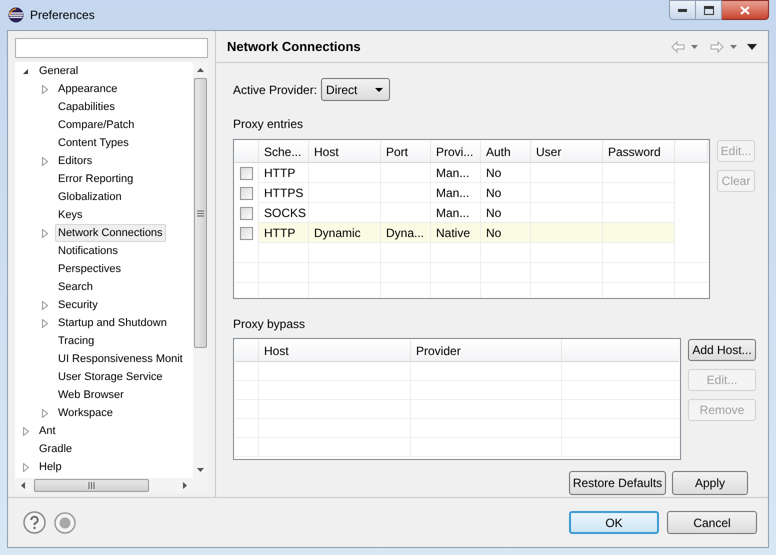 This screenshot has width=776, height=555. I want to click on scroll-left-icon, so click(23, 485).